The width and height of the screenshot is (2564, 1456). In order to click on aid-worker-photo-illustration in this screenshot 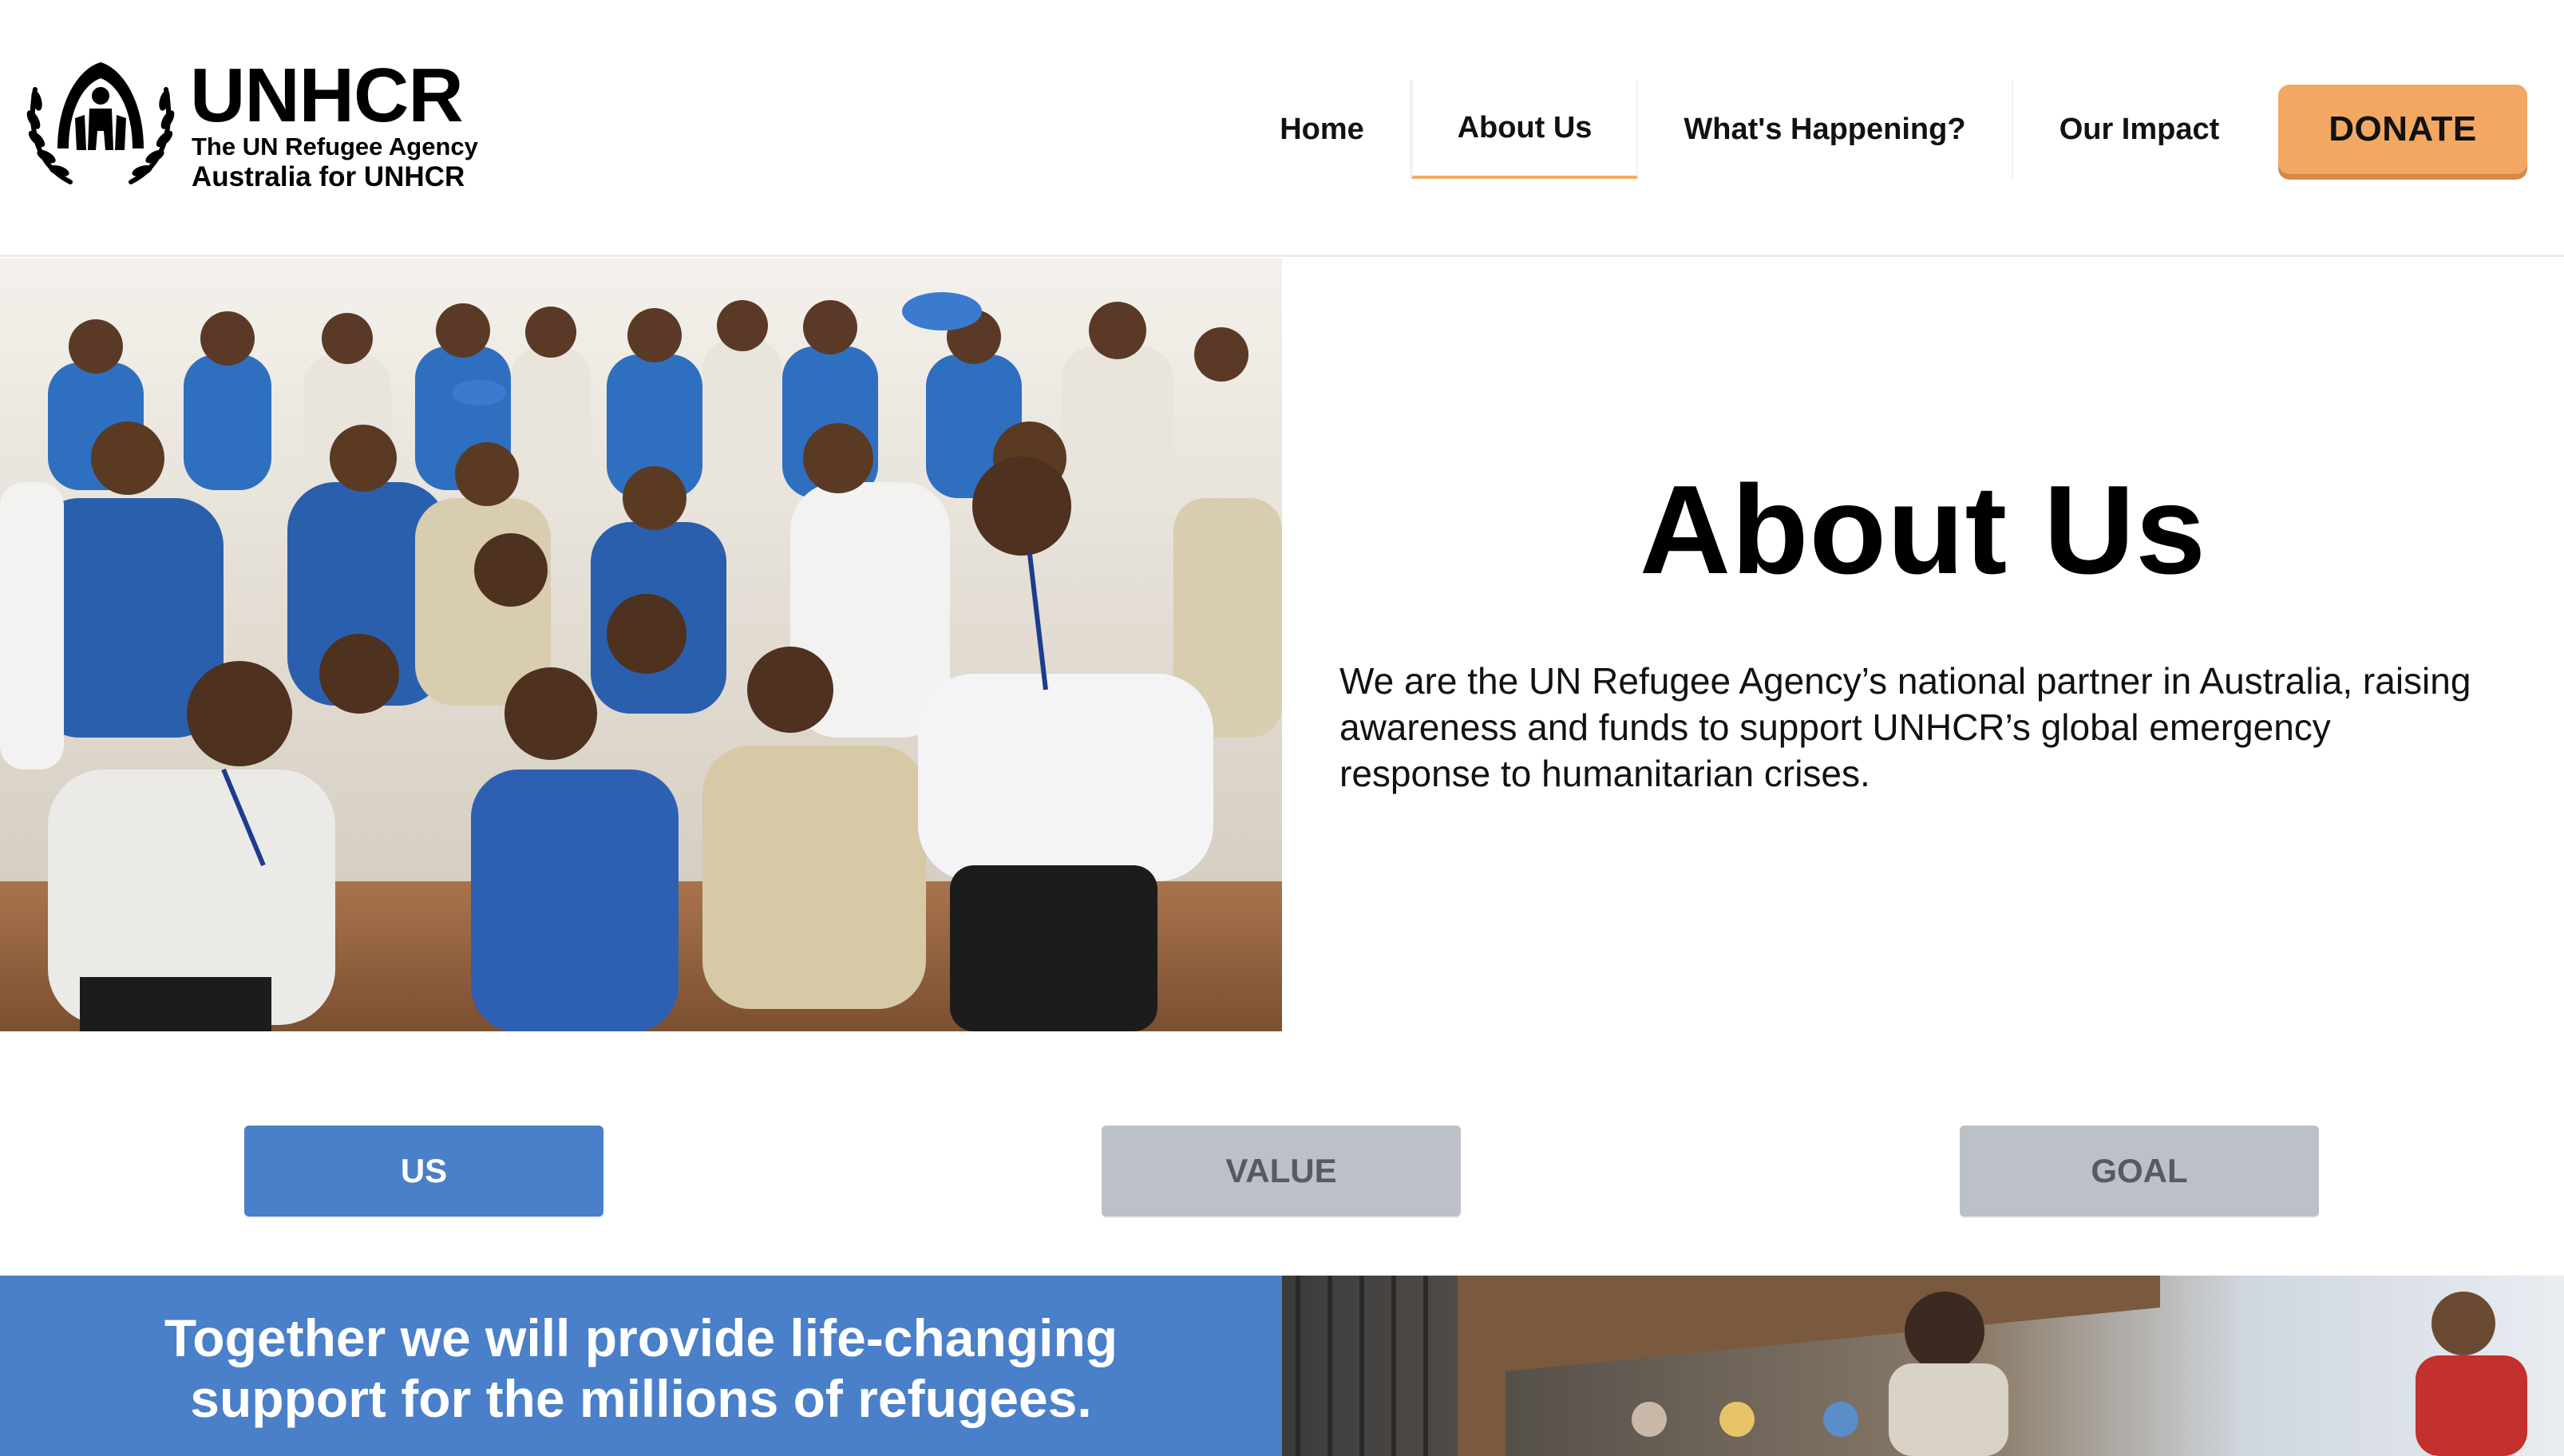, I will do `click(1923, 1366)`.